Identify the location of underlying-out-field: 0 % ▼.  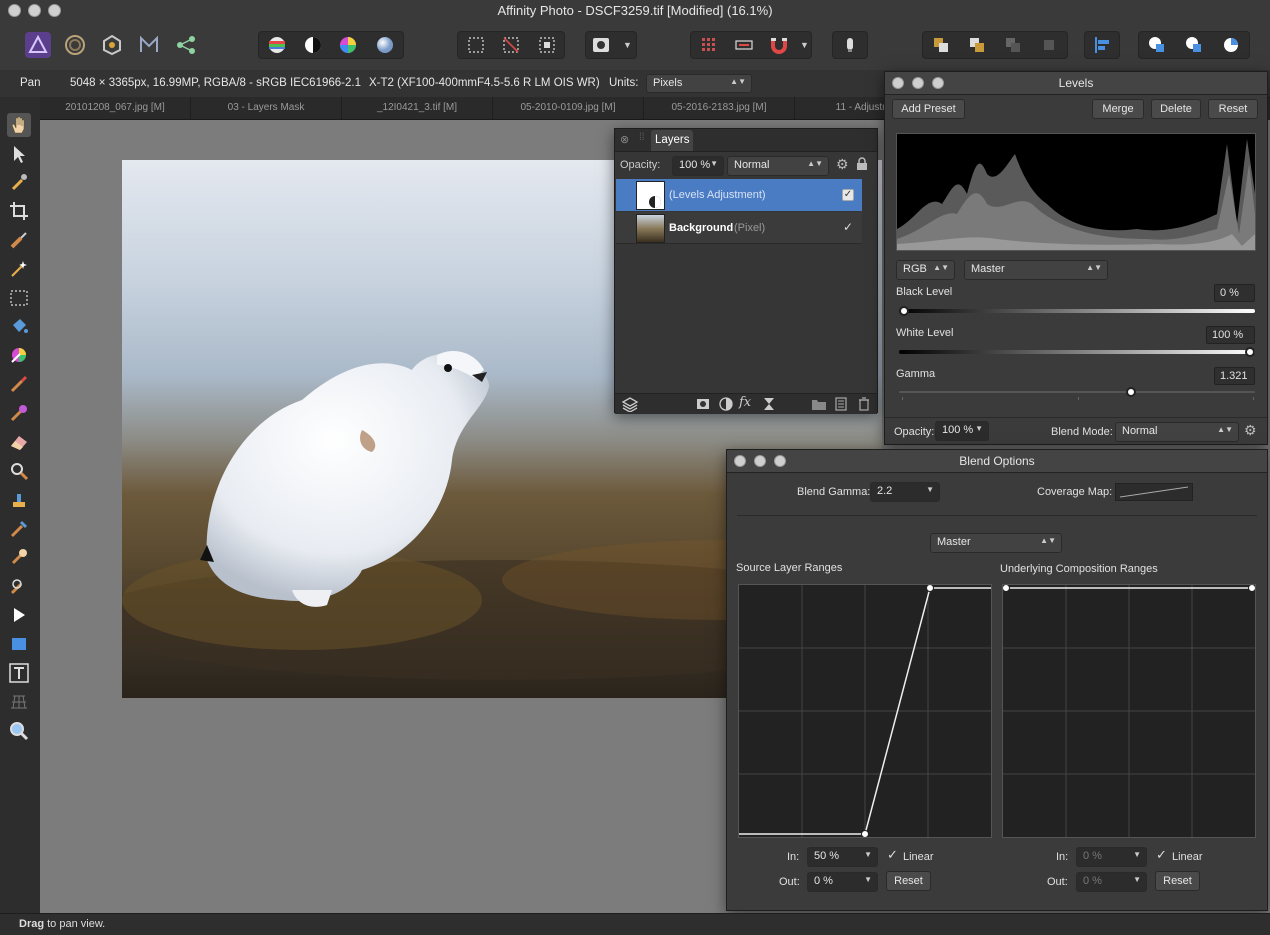
(1111, 882).